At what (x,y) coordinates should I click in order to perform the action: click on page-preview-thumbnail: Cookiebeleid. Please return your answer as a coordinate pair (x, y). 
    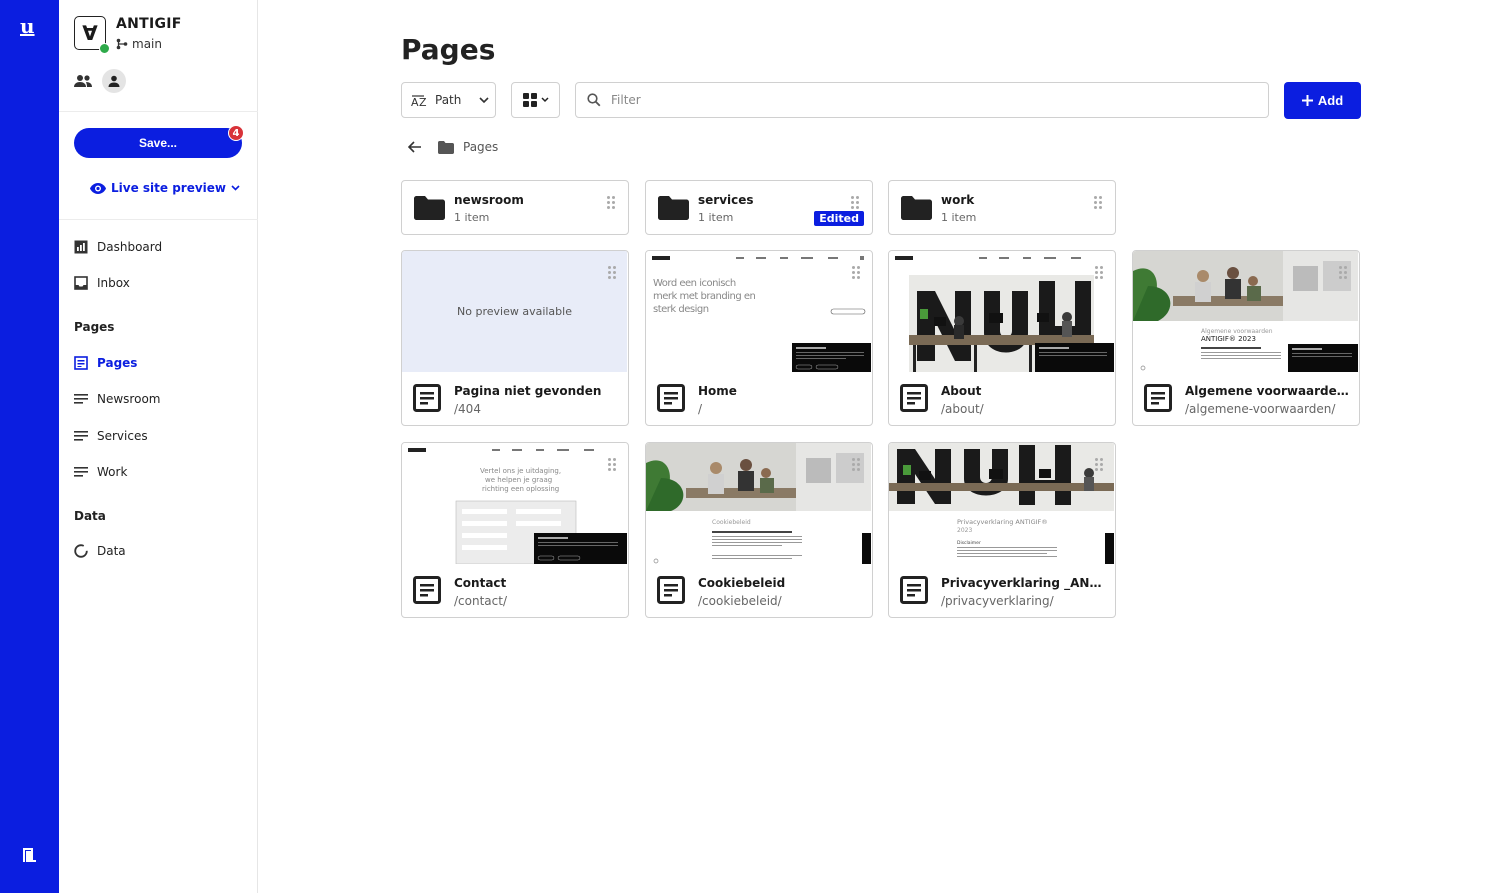
    Looking at the image, I should click on (758, 503).